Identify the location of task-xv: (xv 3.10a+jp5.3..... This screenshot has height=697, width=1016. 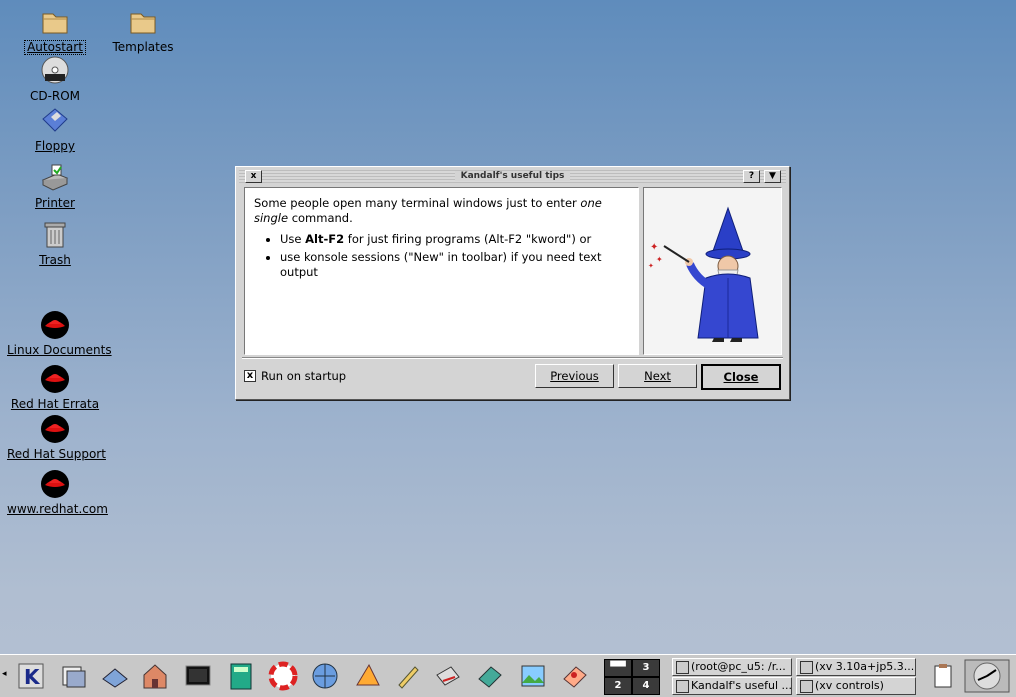
(856, 667).